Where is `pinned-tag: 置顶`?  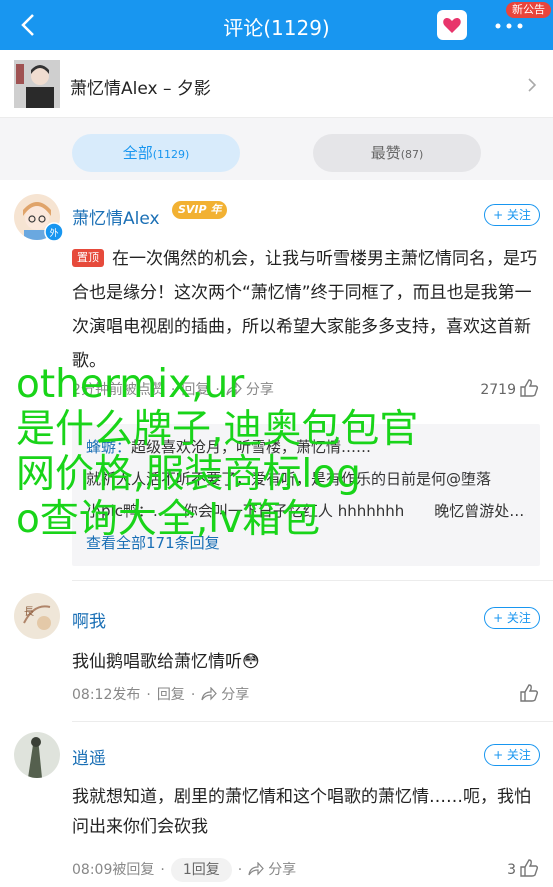 pinned-tag: 置顶 is located at coordinates (88, 258).